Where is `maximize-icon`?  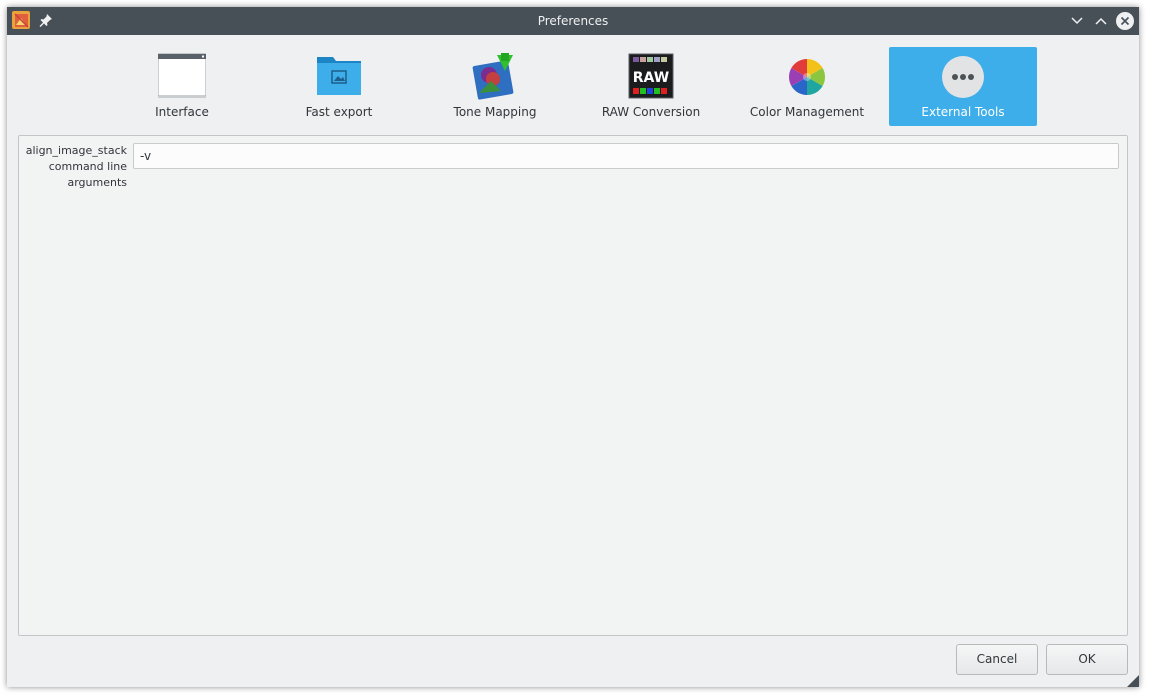
maximize-icon is located at coordinates (1101, 21).